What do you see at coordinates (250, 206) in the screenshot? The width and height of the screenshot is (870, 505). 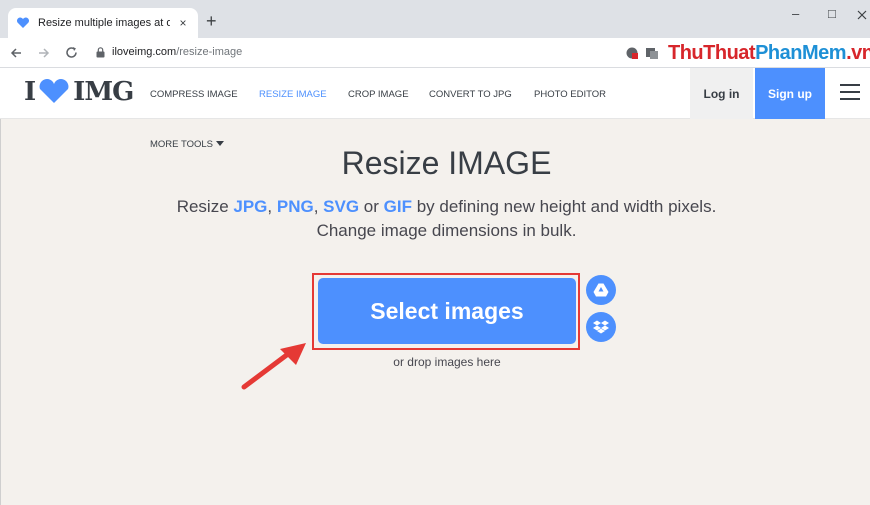 I see `format-jpg: JPG` at bounding box center [250, 206].